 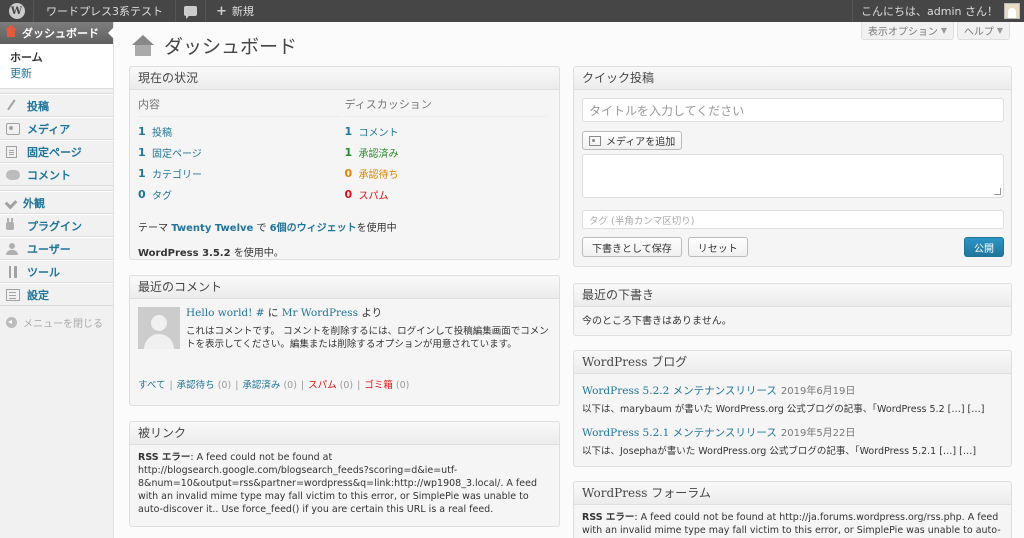 I want to click on stat-pages: 1 固定ページ, so click(x=239, y=152).